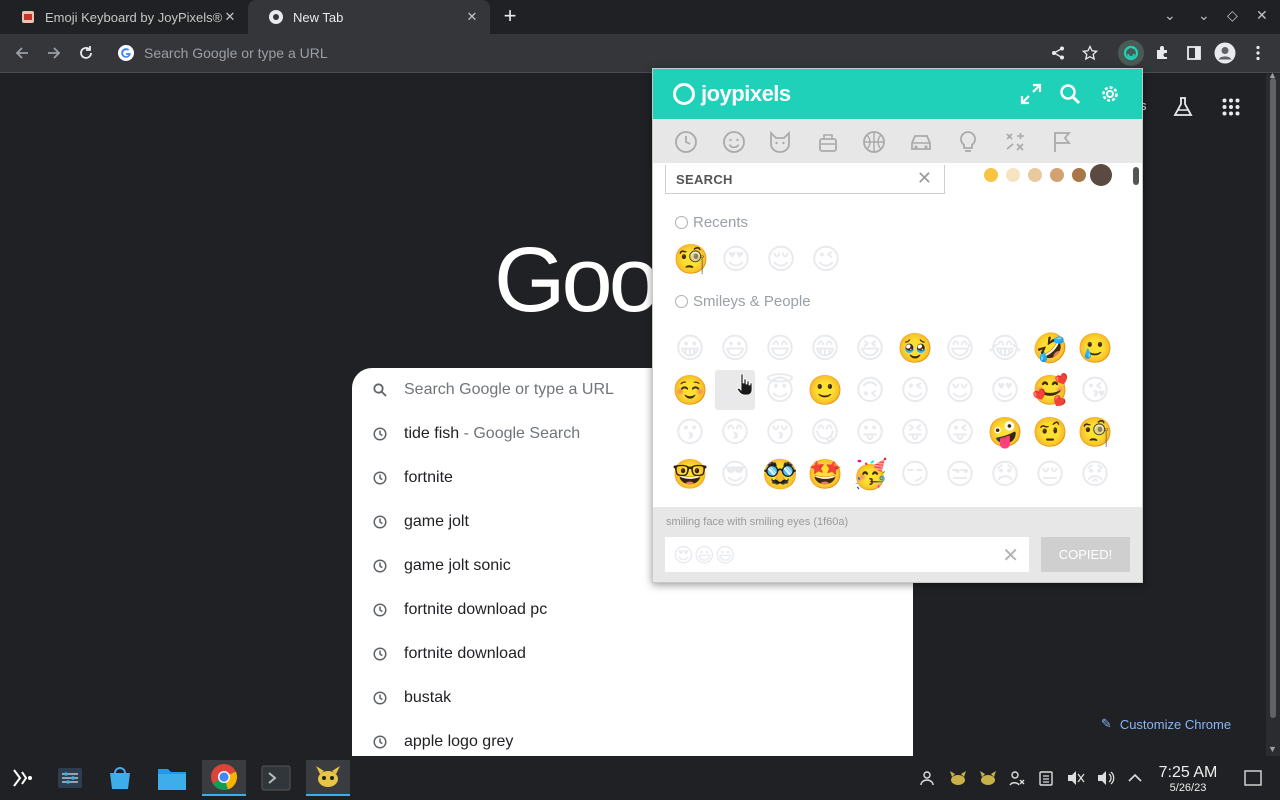 The width and height of the screenshot is (1280, 800). Describe the element at coordinates (22, 53) in the screenshot. I see `back-icon` at that location.